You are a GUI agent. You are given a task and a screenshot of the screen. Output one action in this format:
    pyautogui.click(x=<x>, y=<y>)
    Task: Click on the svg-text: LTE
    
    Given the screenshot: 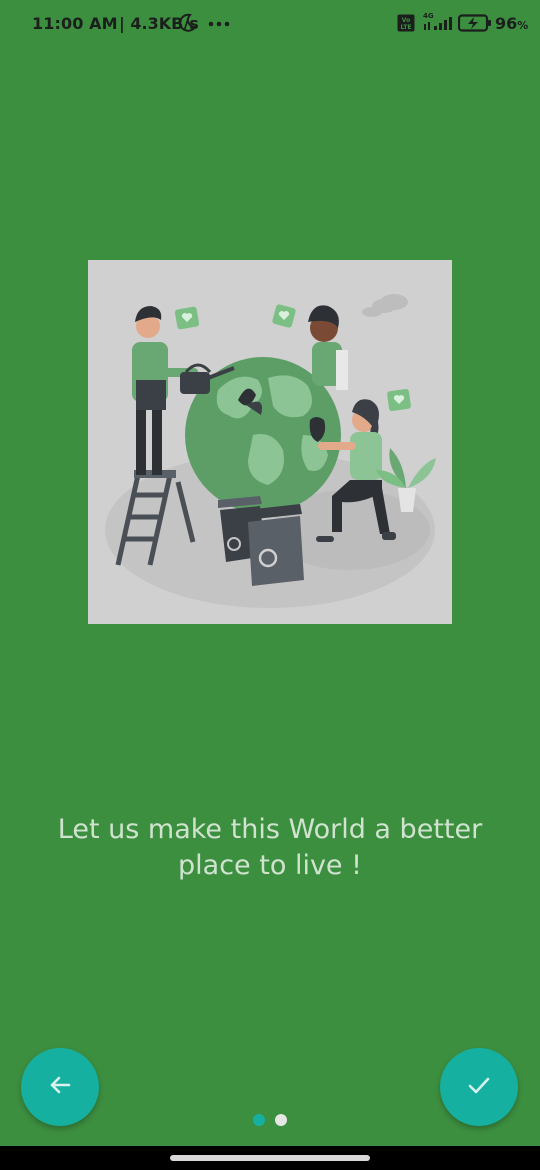 What is the action you would take?
    pyautogui.click(x=405, y=27)
    